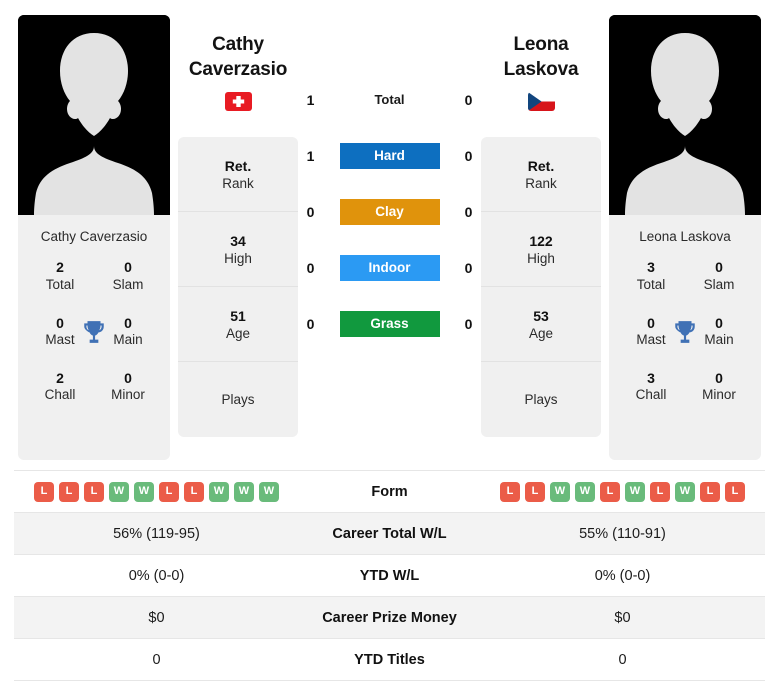  What do you see at coordinates (128, 377) in the screenshot?
I see `left-trophy-minor-value: 0` at bounding box center [128, 377].